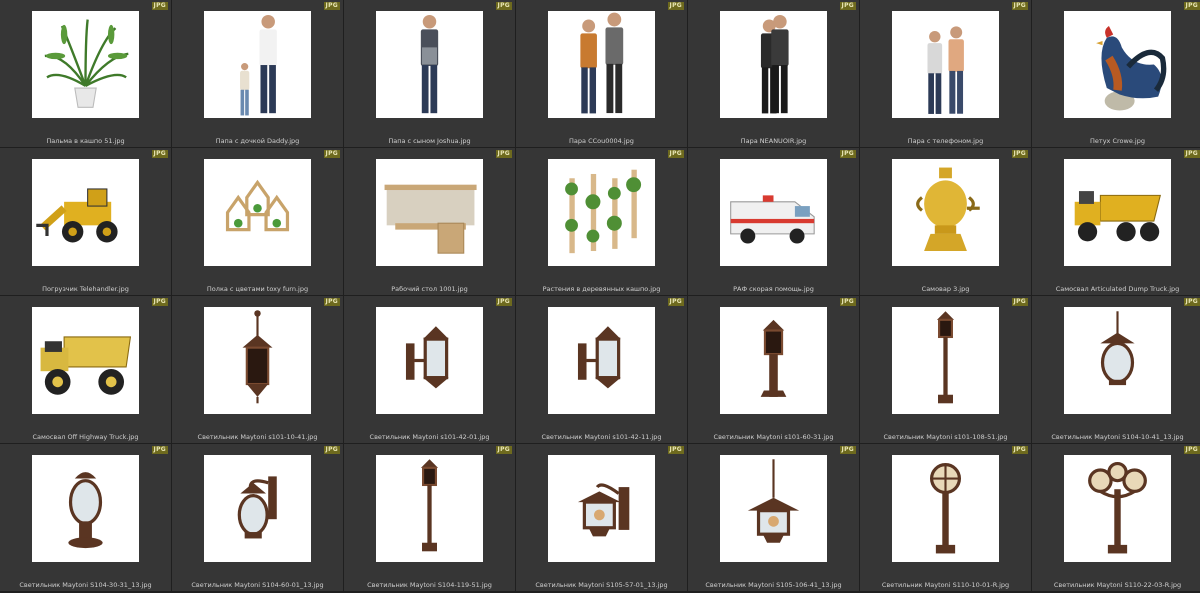 This screenshot has width=1200, height=593. I want to click on asset-filename: Светильник Maytoni S104-119-51.jpg, so click(429, 585).